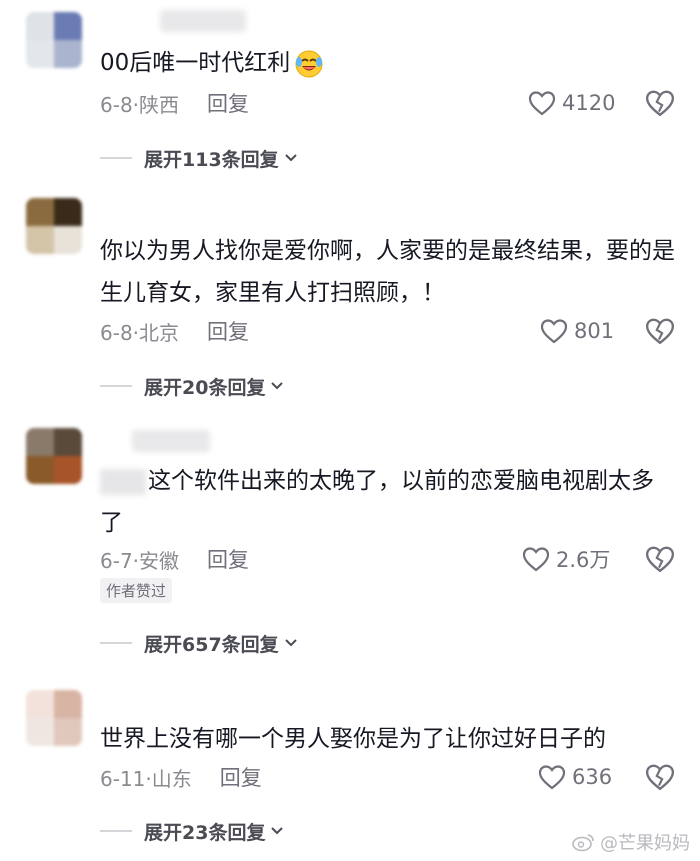 The width and height of the screenshot is (700, 861). What do you see at coordinates (387, 63) in the screenshot?
I see `comment-text: 00后唯一时代红利` at bounding box center [387, 63].